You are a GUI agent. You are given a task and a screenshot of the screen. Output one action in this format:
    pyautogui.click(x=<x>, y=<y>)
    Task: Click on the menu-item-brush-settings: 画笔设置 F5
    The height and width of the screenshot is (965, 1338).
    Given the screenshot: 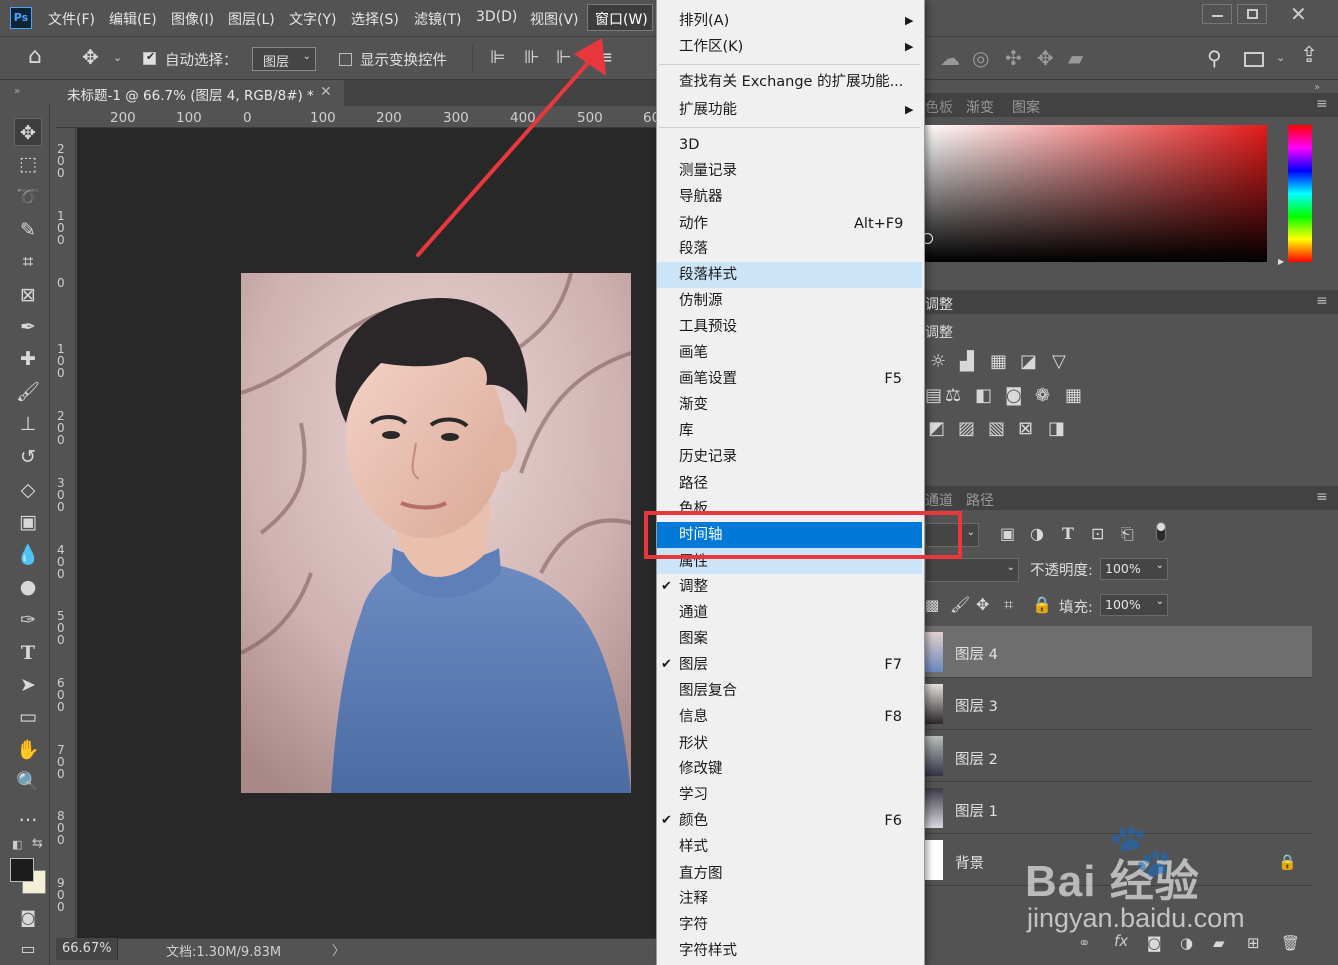 What is the action you would take?
    pyautogui.click(x=789, y=379)
    